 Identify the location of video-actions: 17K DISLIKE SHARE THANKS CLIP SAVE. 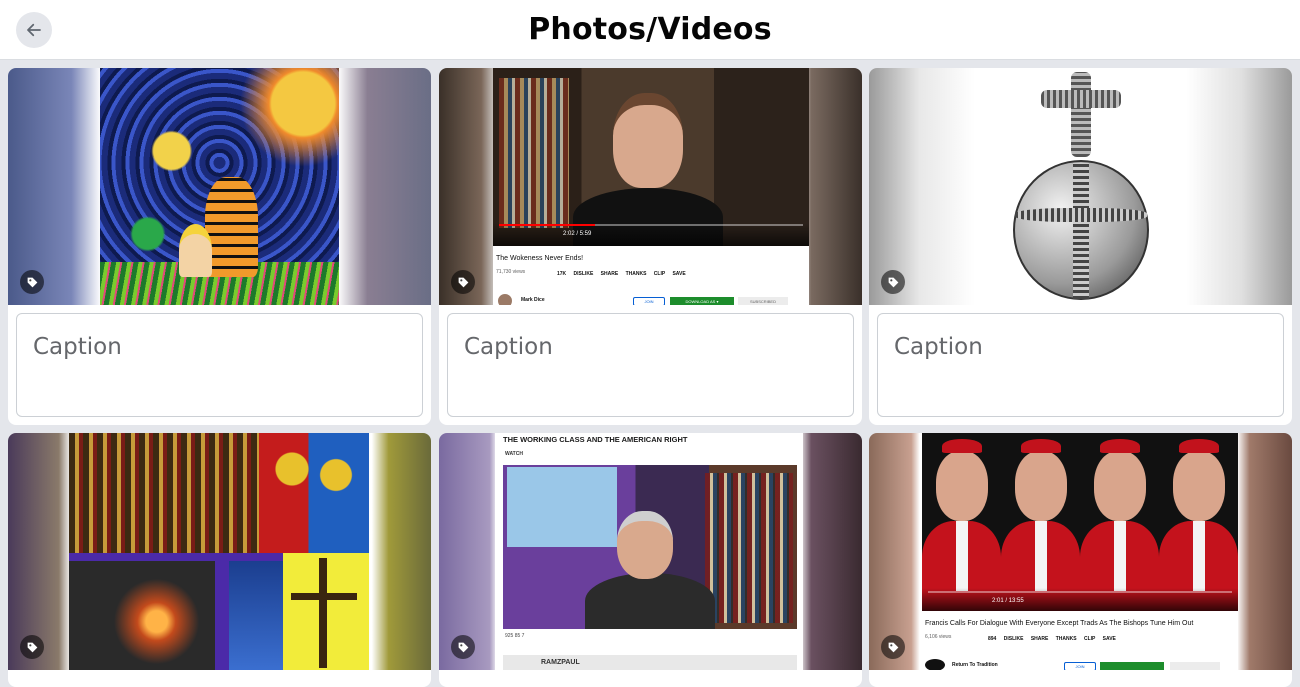
(621, 274).